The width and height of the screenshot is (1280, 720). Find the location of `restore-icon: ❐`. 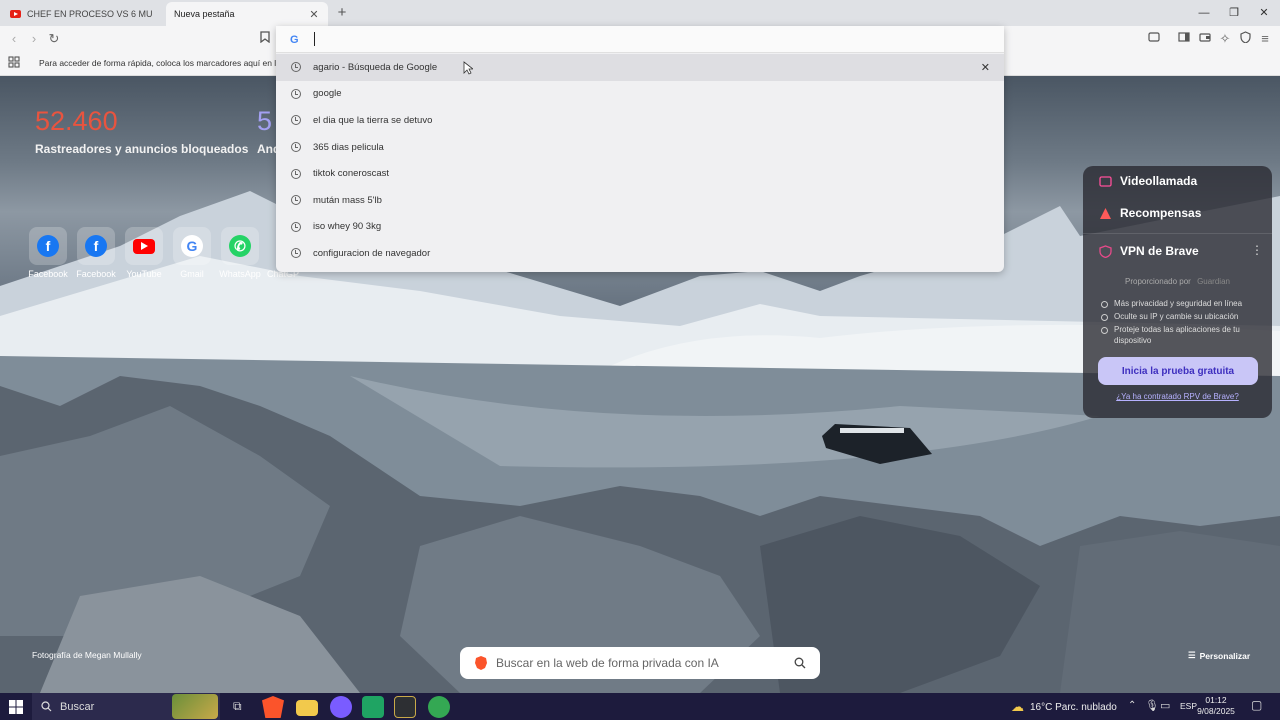

restore-icon: ❐ is located at coordinates (1234, 13).